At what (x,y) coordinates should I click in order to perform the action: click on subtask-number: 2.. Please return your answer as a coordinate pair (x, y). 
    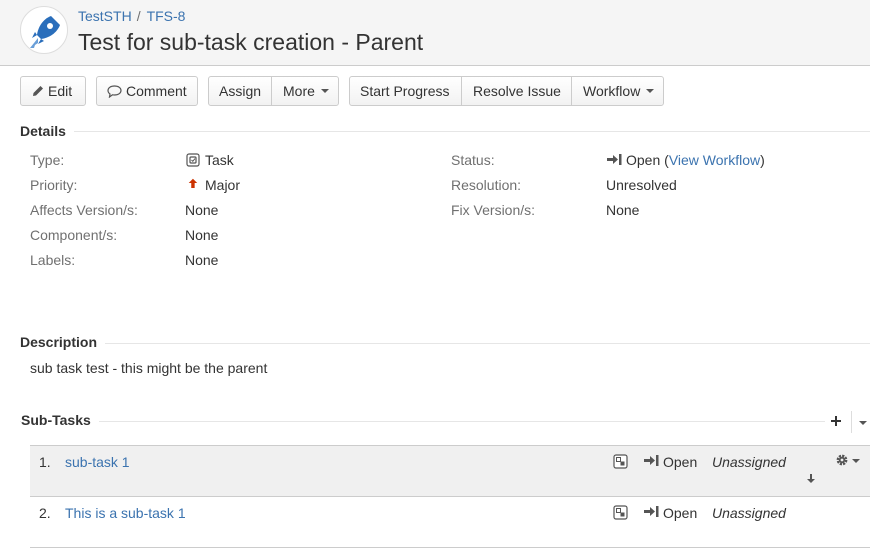
    Looking at the image, I should click on (45, 513).